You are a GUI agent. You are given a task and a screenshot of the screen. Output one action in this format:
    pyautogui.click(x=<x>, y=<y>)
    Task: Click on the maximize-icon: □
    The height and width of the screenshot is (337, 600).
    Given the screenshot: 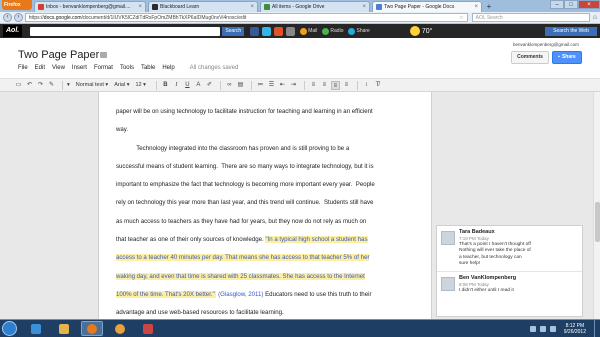 What is the action you would take?
    pyautogui.click(x=571, y=4)
    